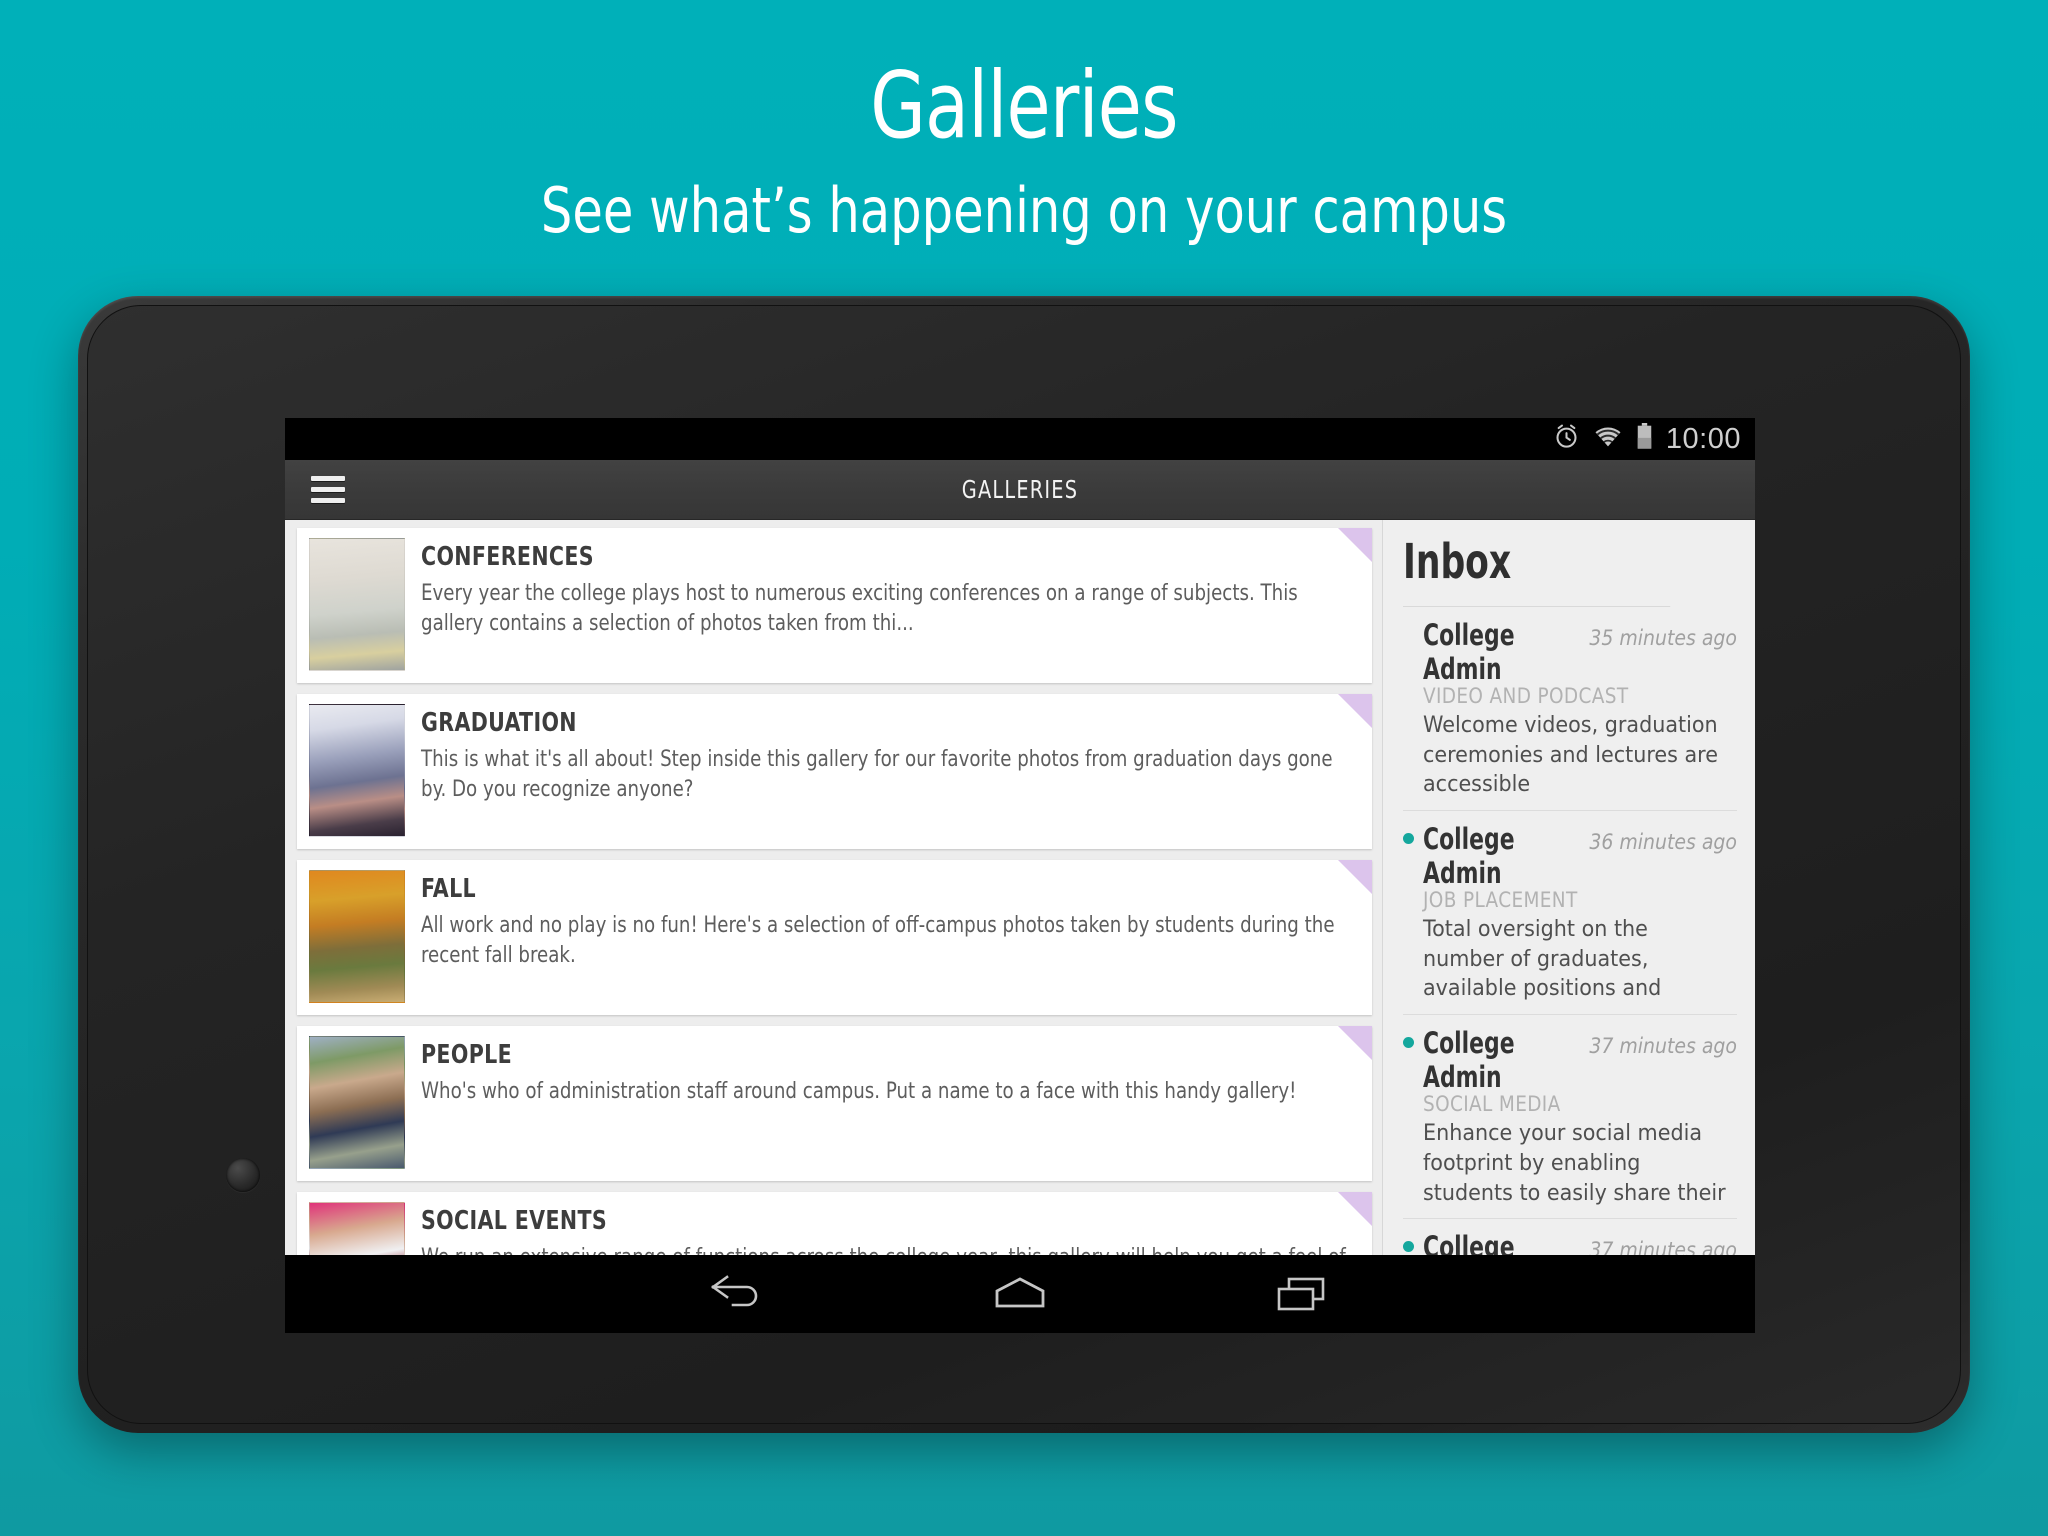 The width and height of the screenshot is (2048, 1536). What do you see at coordinates (1500, 900) in the screenshot?
I see `inbox-message-category: JOB PLACEMENT` at bounding box center [1500, 900].